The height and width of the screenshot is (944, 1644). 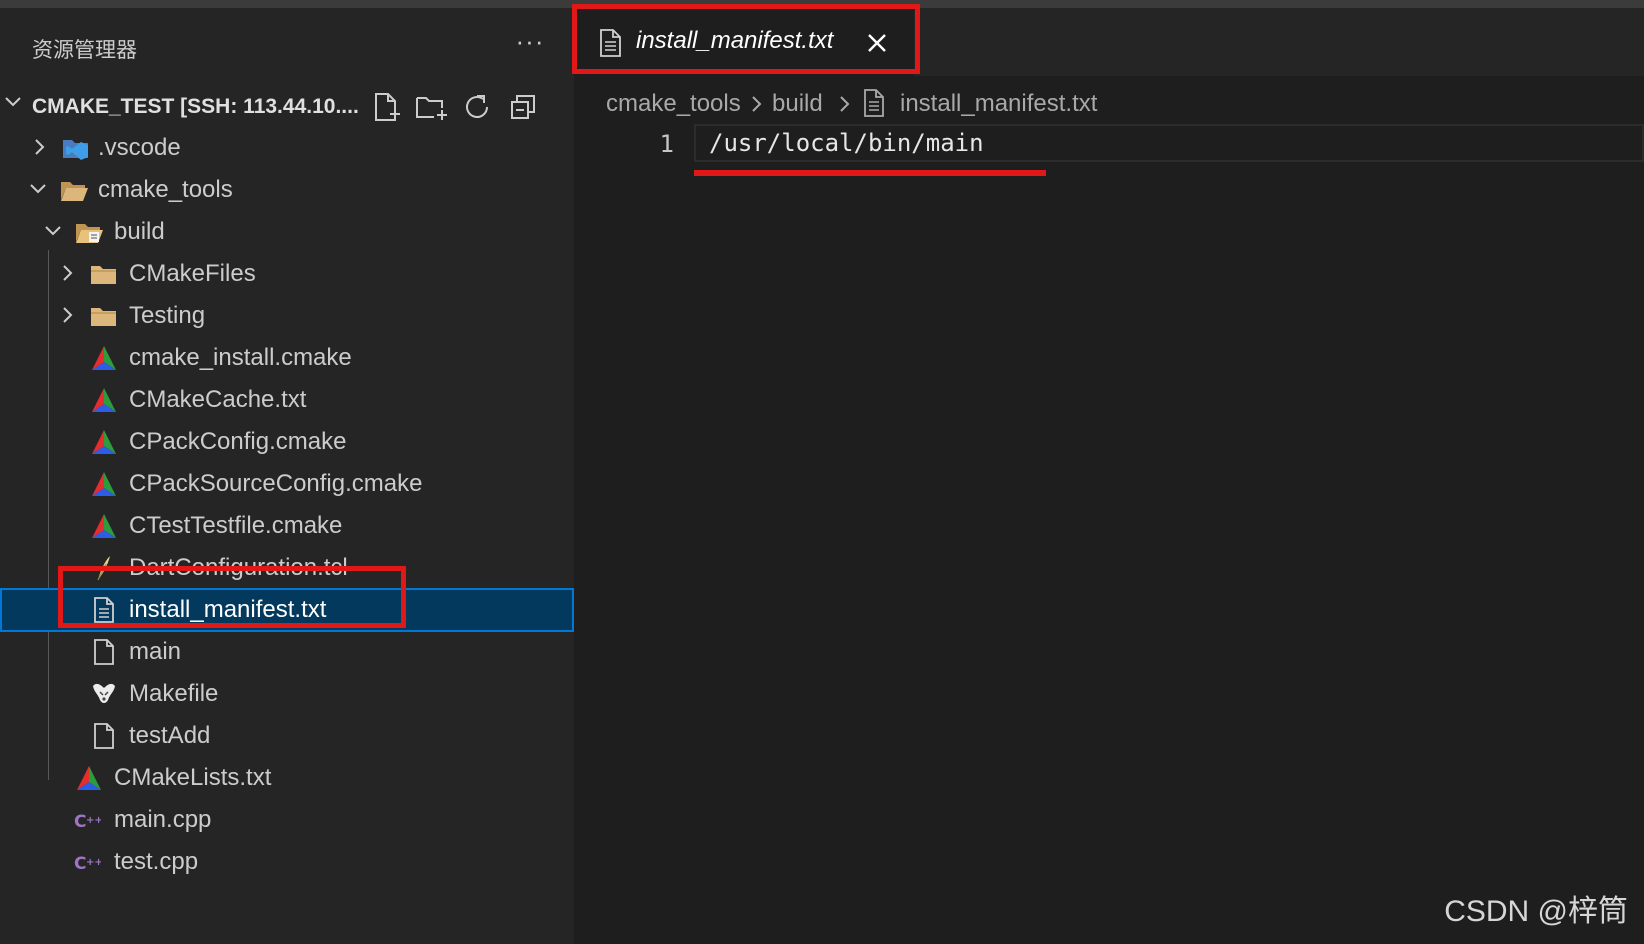 What do you see at coordinates (822, 4) in the screenshot?
I see `window-top-strip` at bounding box center [822, 4].